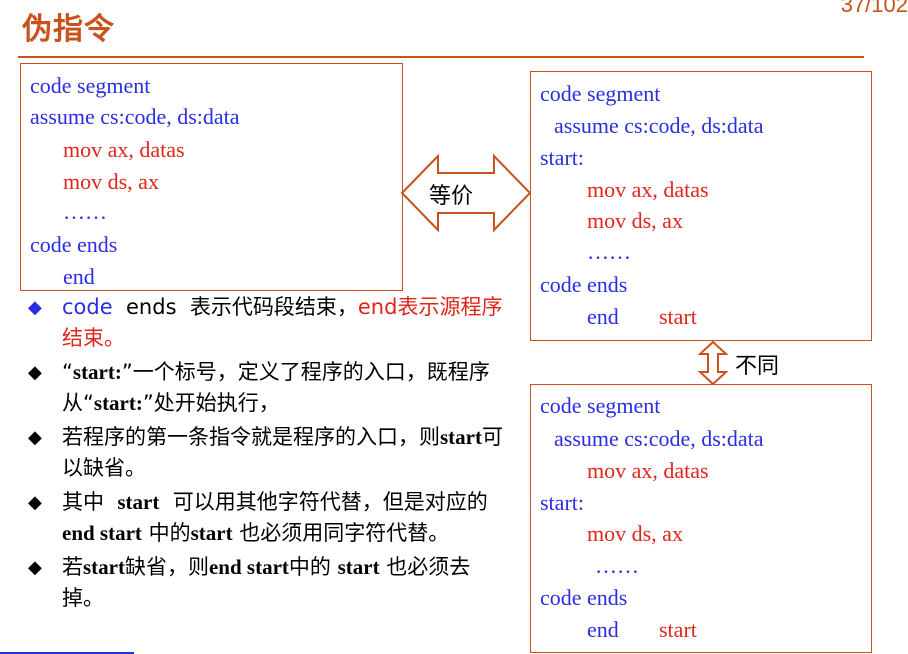 This screenshot has width=908, height=654. Describe the element at coordinates (68, 29) in the screenshot. I see `slide-title: 伪指令` at that location.